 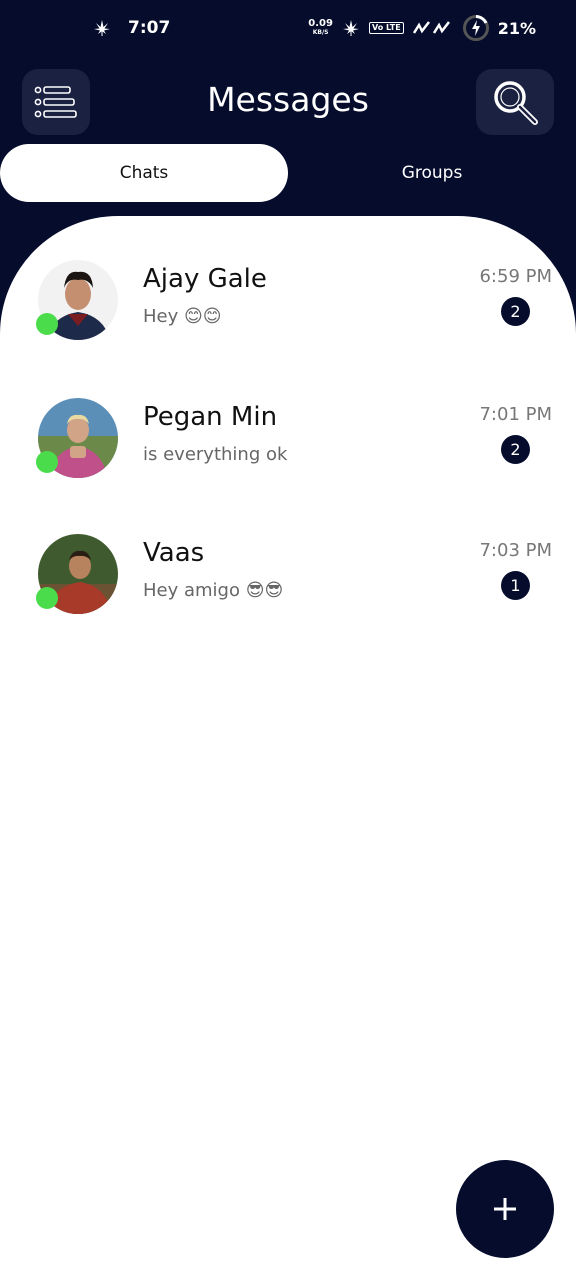 I want to click on tab-chats: Chats, so click(x=144, y=173).